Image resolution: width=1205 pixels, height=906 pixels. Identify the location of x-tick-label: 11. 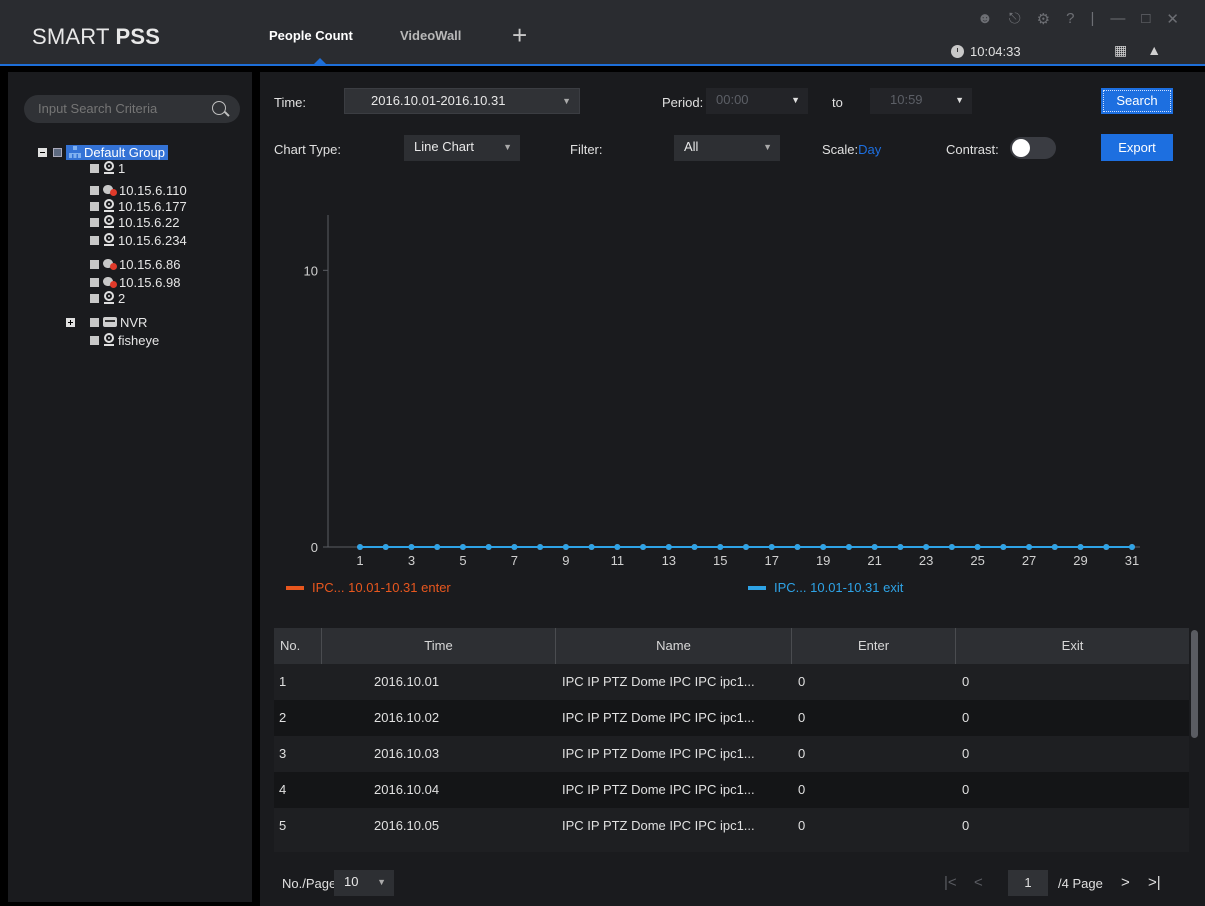
(618, 560).